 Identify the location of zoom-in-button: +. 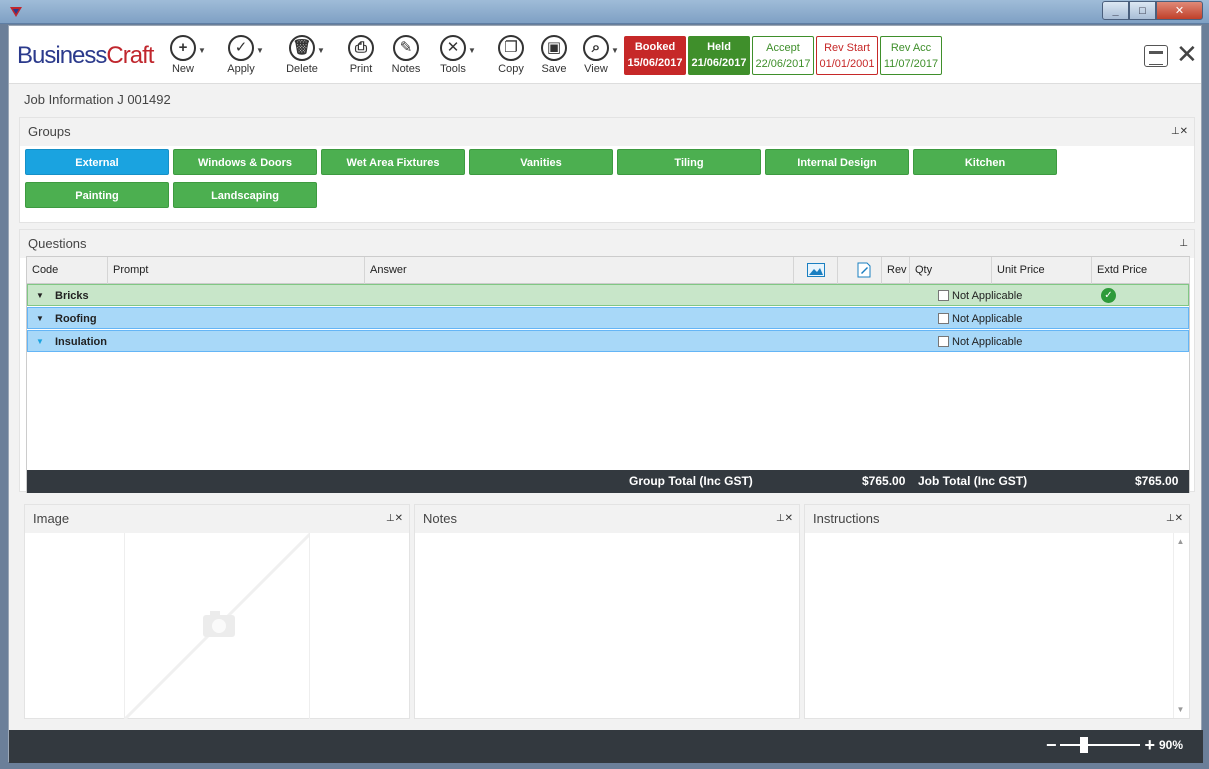
(1149, 745).